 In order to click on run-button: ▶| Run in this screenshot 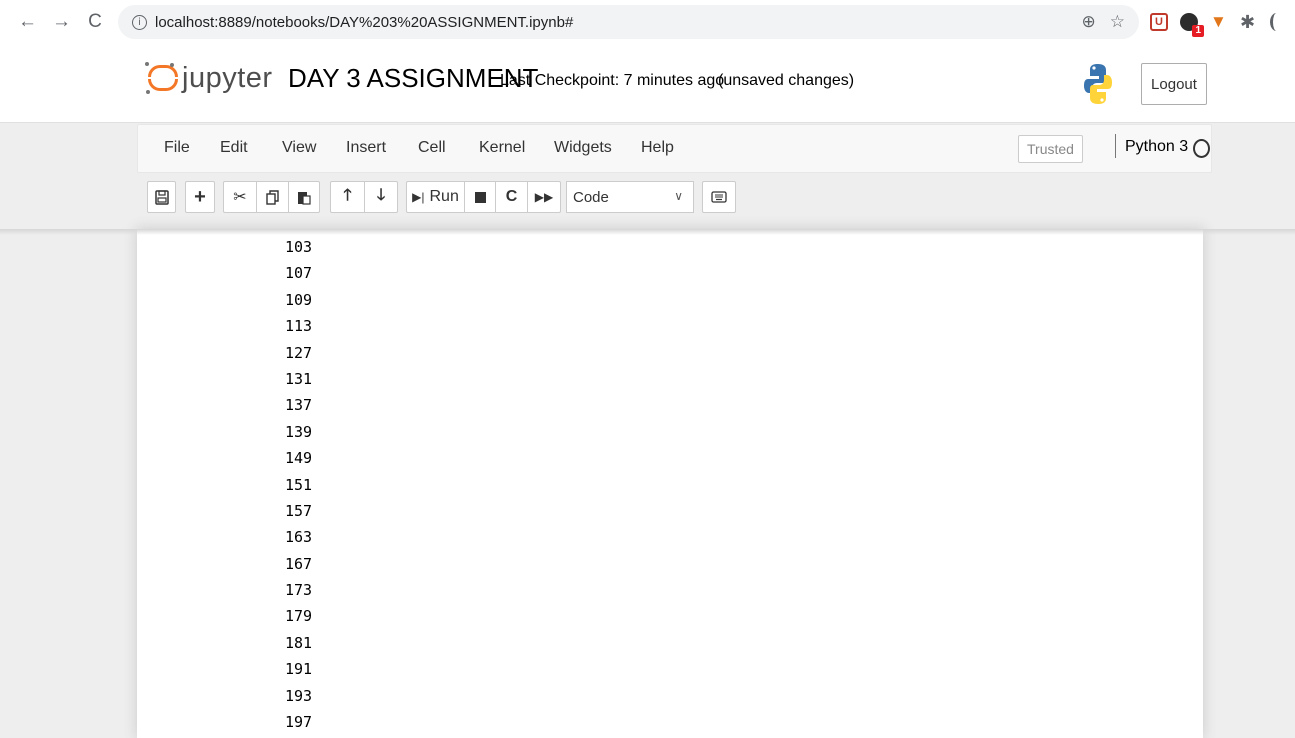, I will do `click(435, 197)`.